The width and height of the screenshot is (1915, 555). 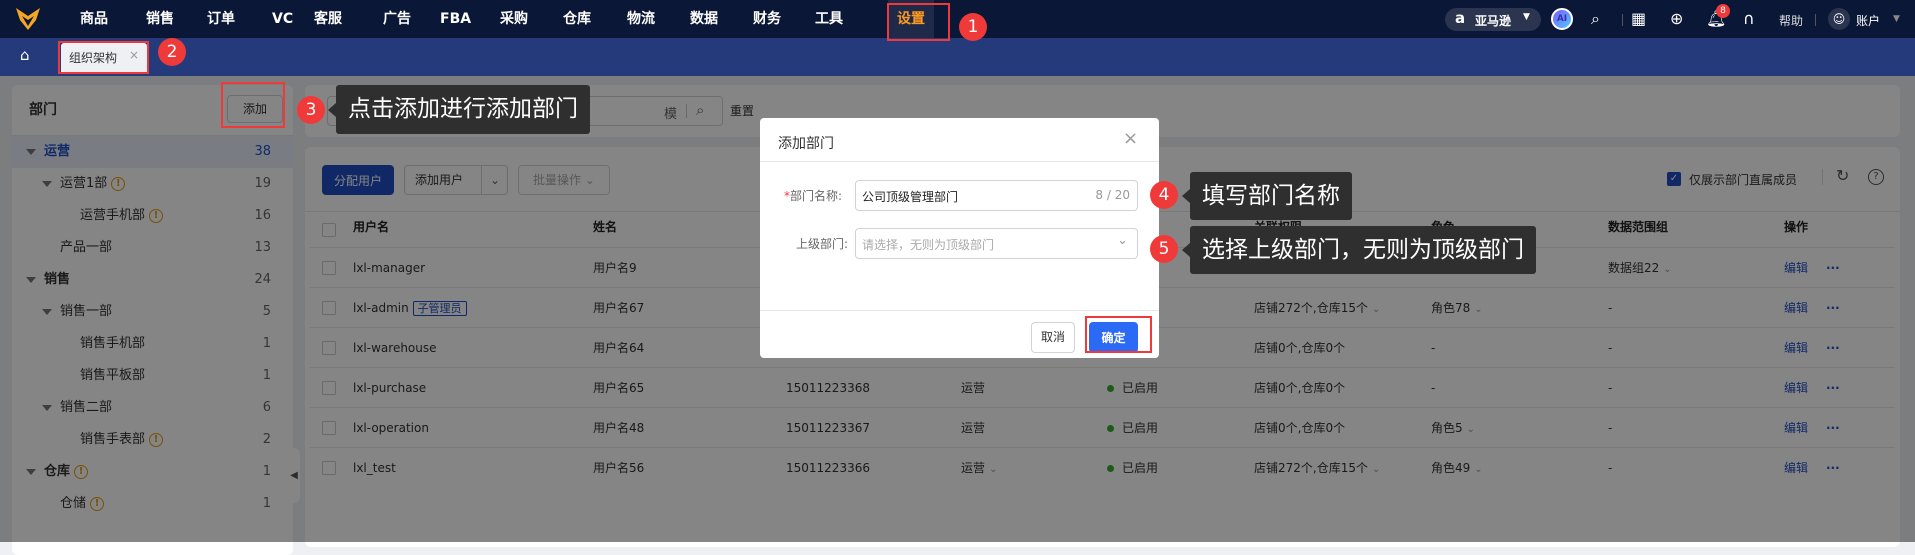 I want to click on annotation-step-1: 1, so click(x=973, y=27).